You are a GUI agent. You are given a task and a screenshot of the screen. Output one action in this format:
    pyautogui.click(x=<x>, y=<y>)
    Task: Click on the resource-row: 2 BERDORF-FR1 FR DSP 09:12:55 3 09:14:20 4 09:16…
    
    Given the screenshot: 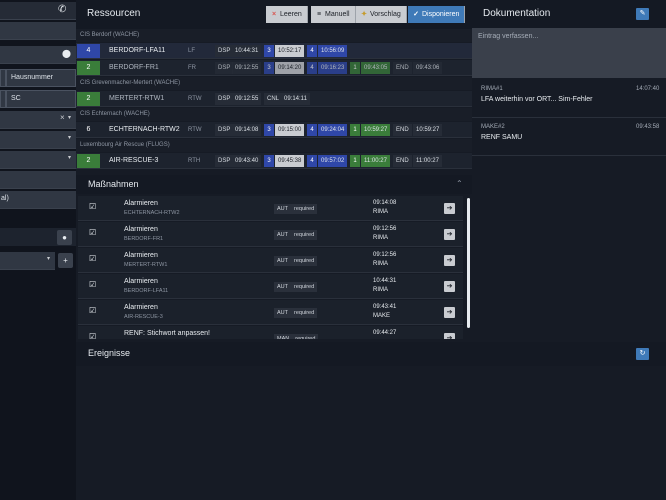 What is the action you would take?
    pyautogui.click(x=274, y=68)
    